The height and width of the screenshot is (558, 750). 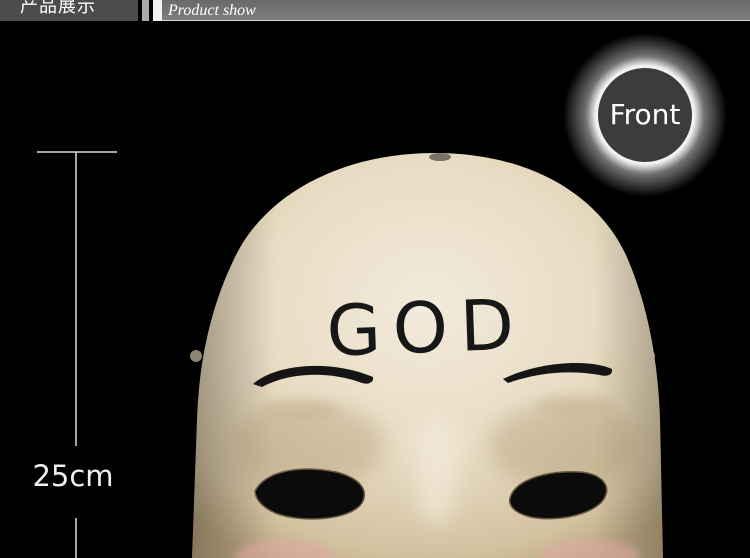 What do you see at coordinates (145, 10) in the screenshot?
I see `header-divider-gray` at bounding box center [145, 10].